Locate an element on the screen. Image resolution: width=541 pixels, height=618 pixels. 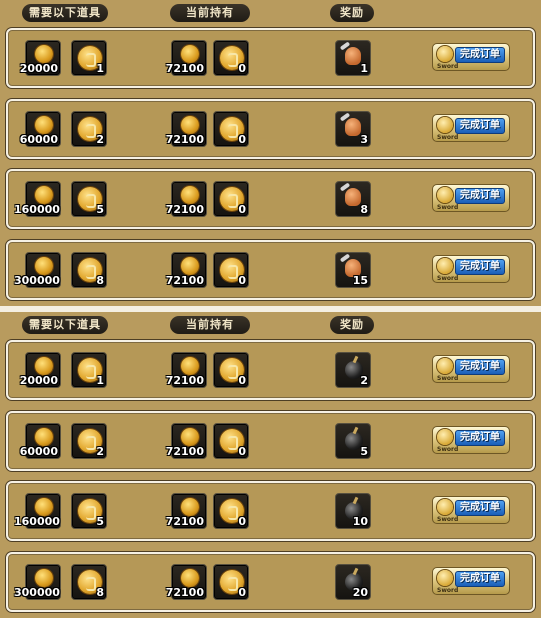
required-token-slot: 1 is located at coordinates (89, 370).